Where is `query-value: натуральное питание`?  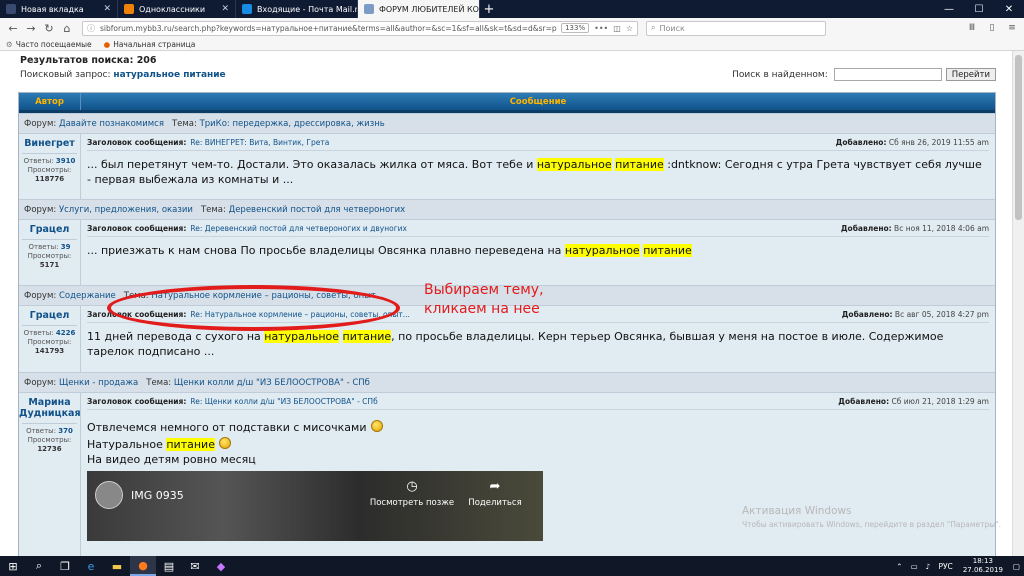
query-value: натуральное питание is located at coordinates (169, 75).